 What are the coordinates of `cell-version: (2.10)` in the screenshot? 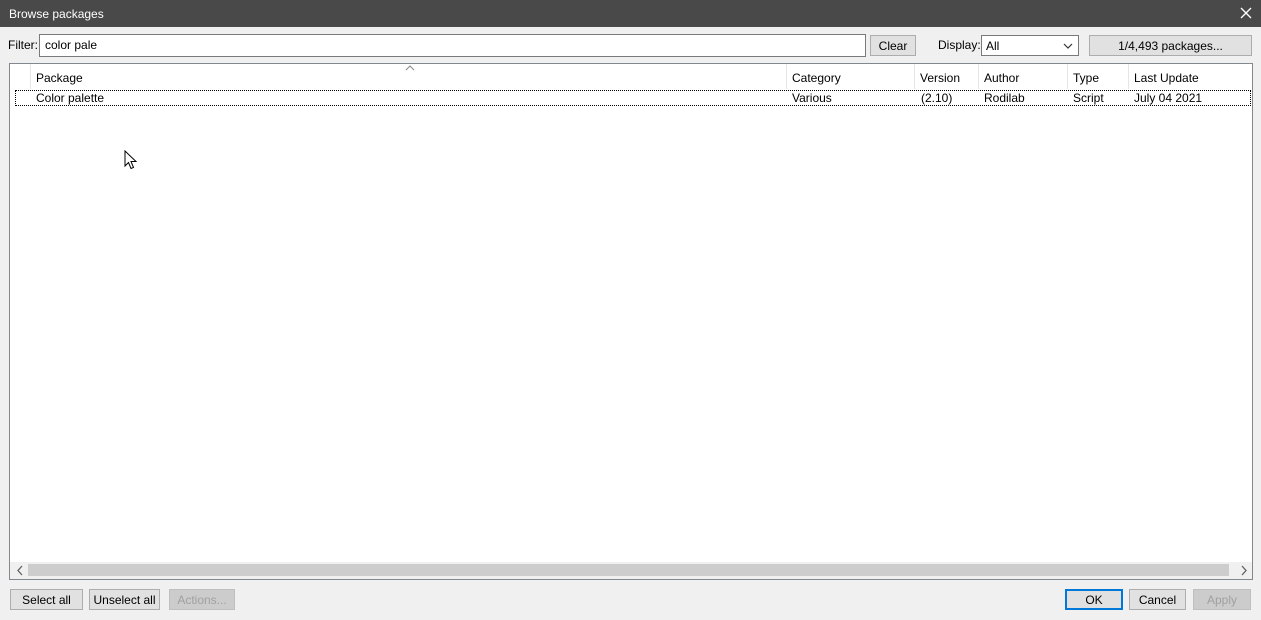 It's located at (937, 98).